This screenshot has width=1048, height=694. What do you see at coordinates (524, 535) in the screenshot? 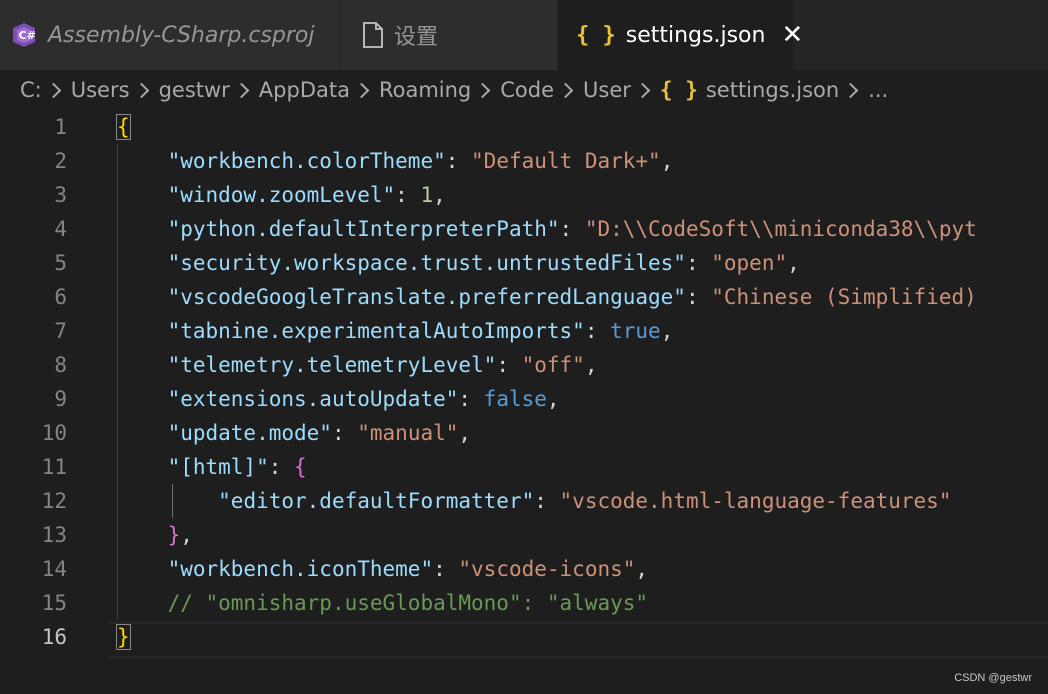
I see `code-line: 13 },` at bounding box center [524, 535].